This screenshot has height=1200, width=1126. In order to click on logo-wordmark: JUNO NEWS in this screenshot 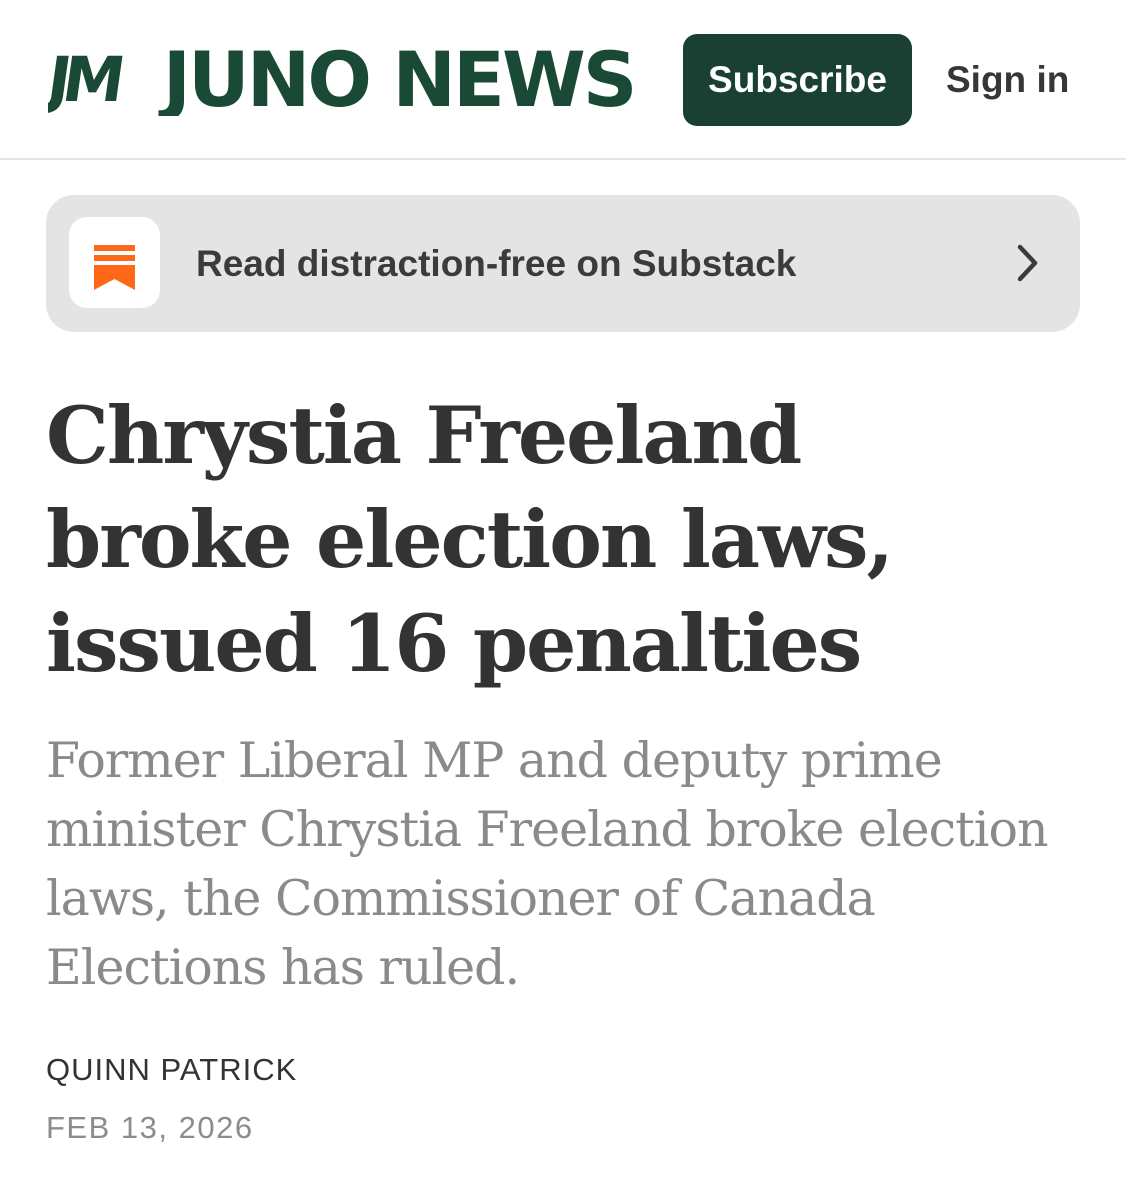, I will do `click(399, 80)`.